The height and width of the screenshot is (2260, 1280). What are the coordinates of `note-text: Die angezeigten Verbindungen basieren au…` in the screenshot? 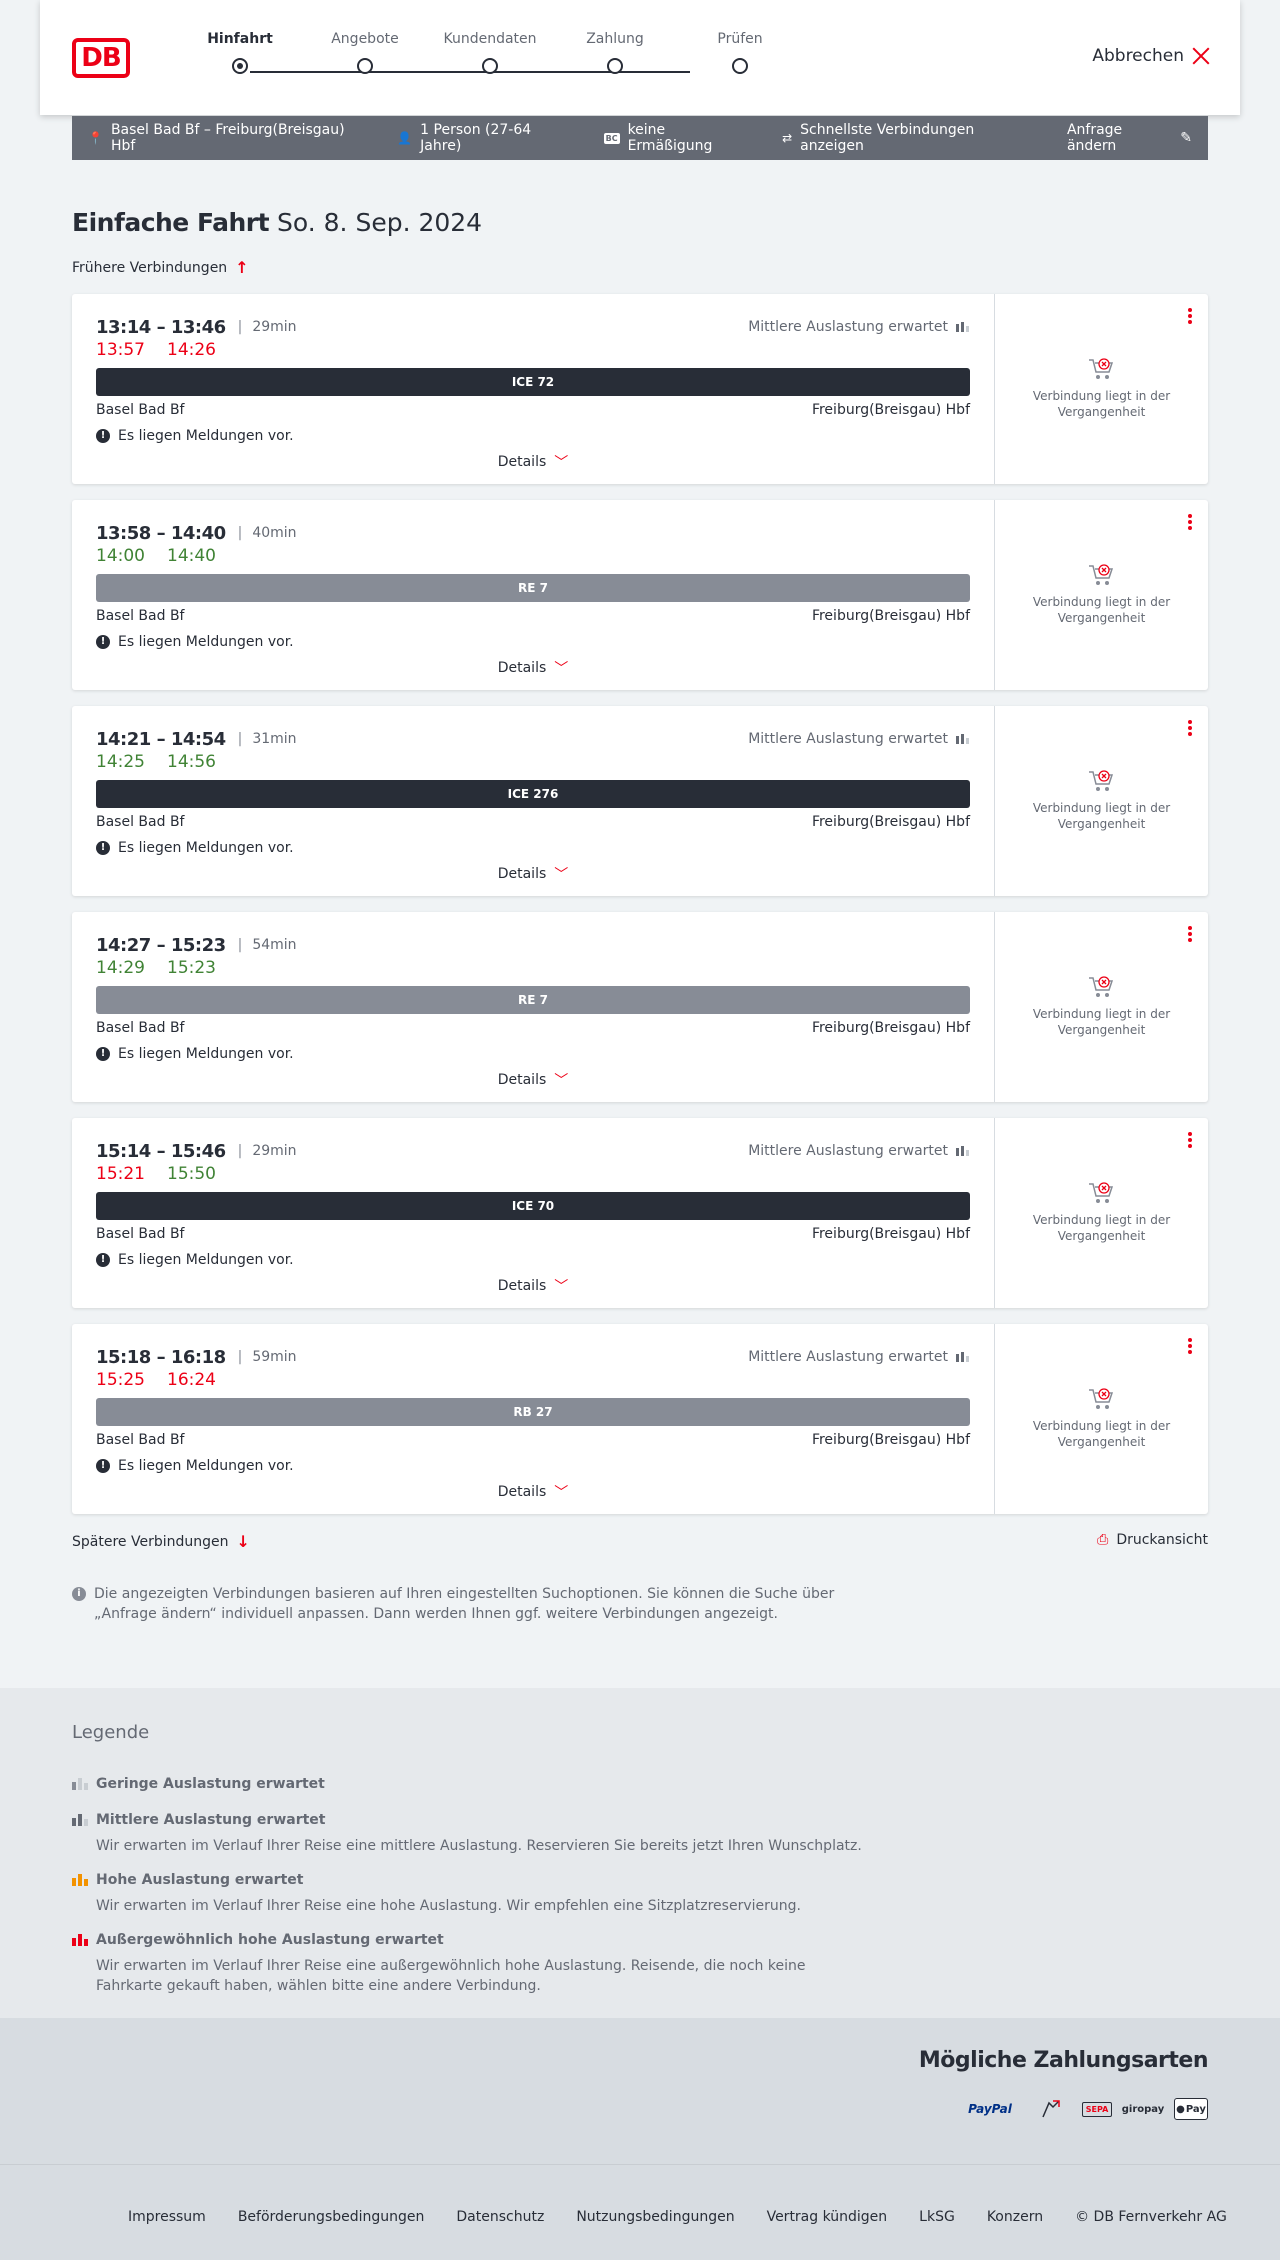 It's located at (464, 1604).